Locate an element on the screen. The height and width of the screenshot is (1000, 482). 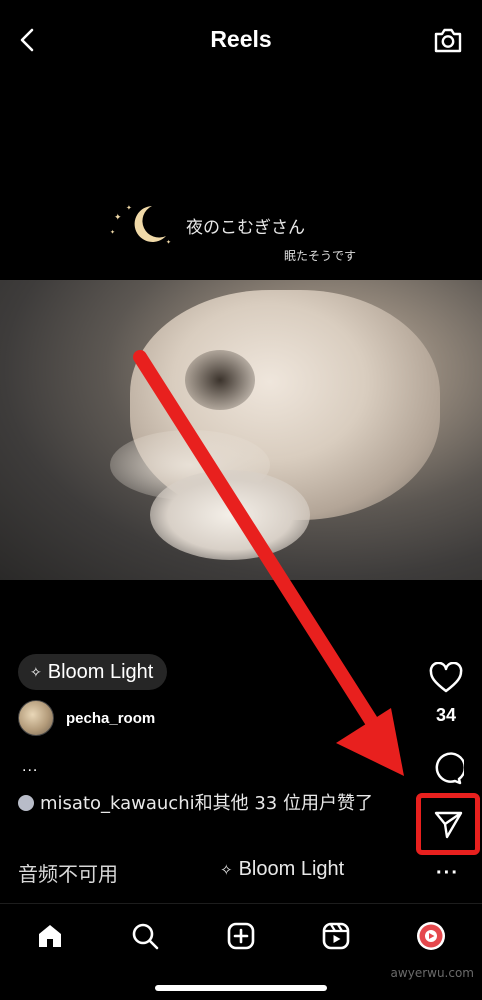
moon-icon: ✦ ✦ ✦ ✦ is located at coordinates (143, 224).